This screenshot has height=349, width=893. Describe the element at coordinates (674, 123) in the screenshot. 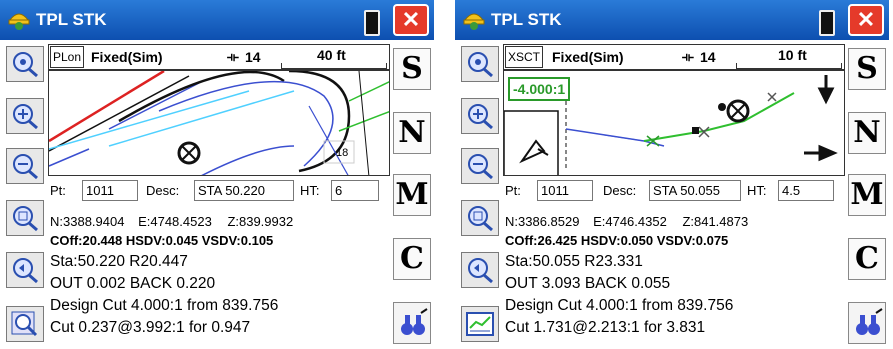

I see `cross-section-view: -4.000:1` at that location.